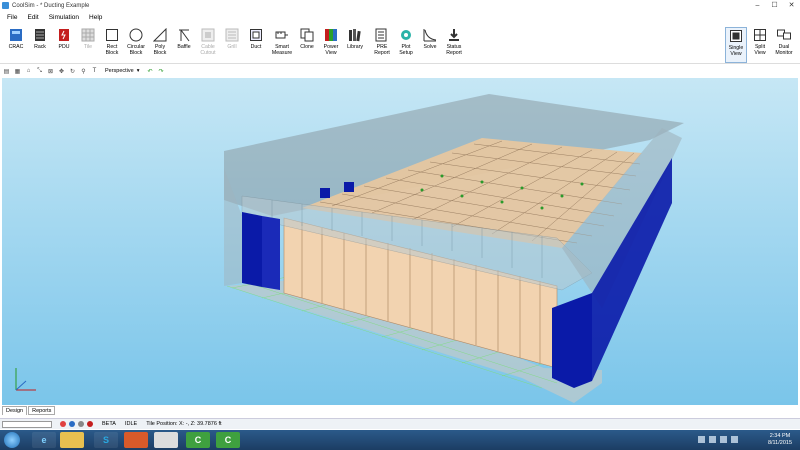  What do you see at coordinates (63, 424) in the screenshot?
I see `stop-icon` at bounding box center [63, 424].